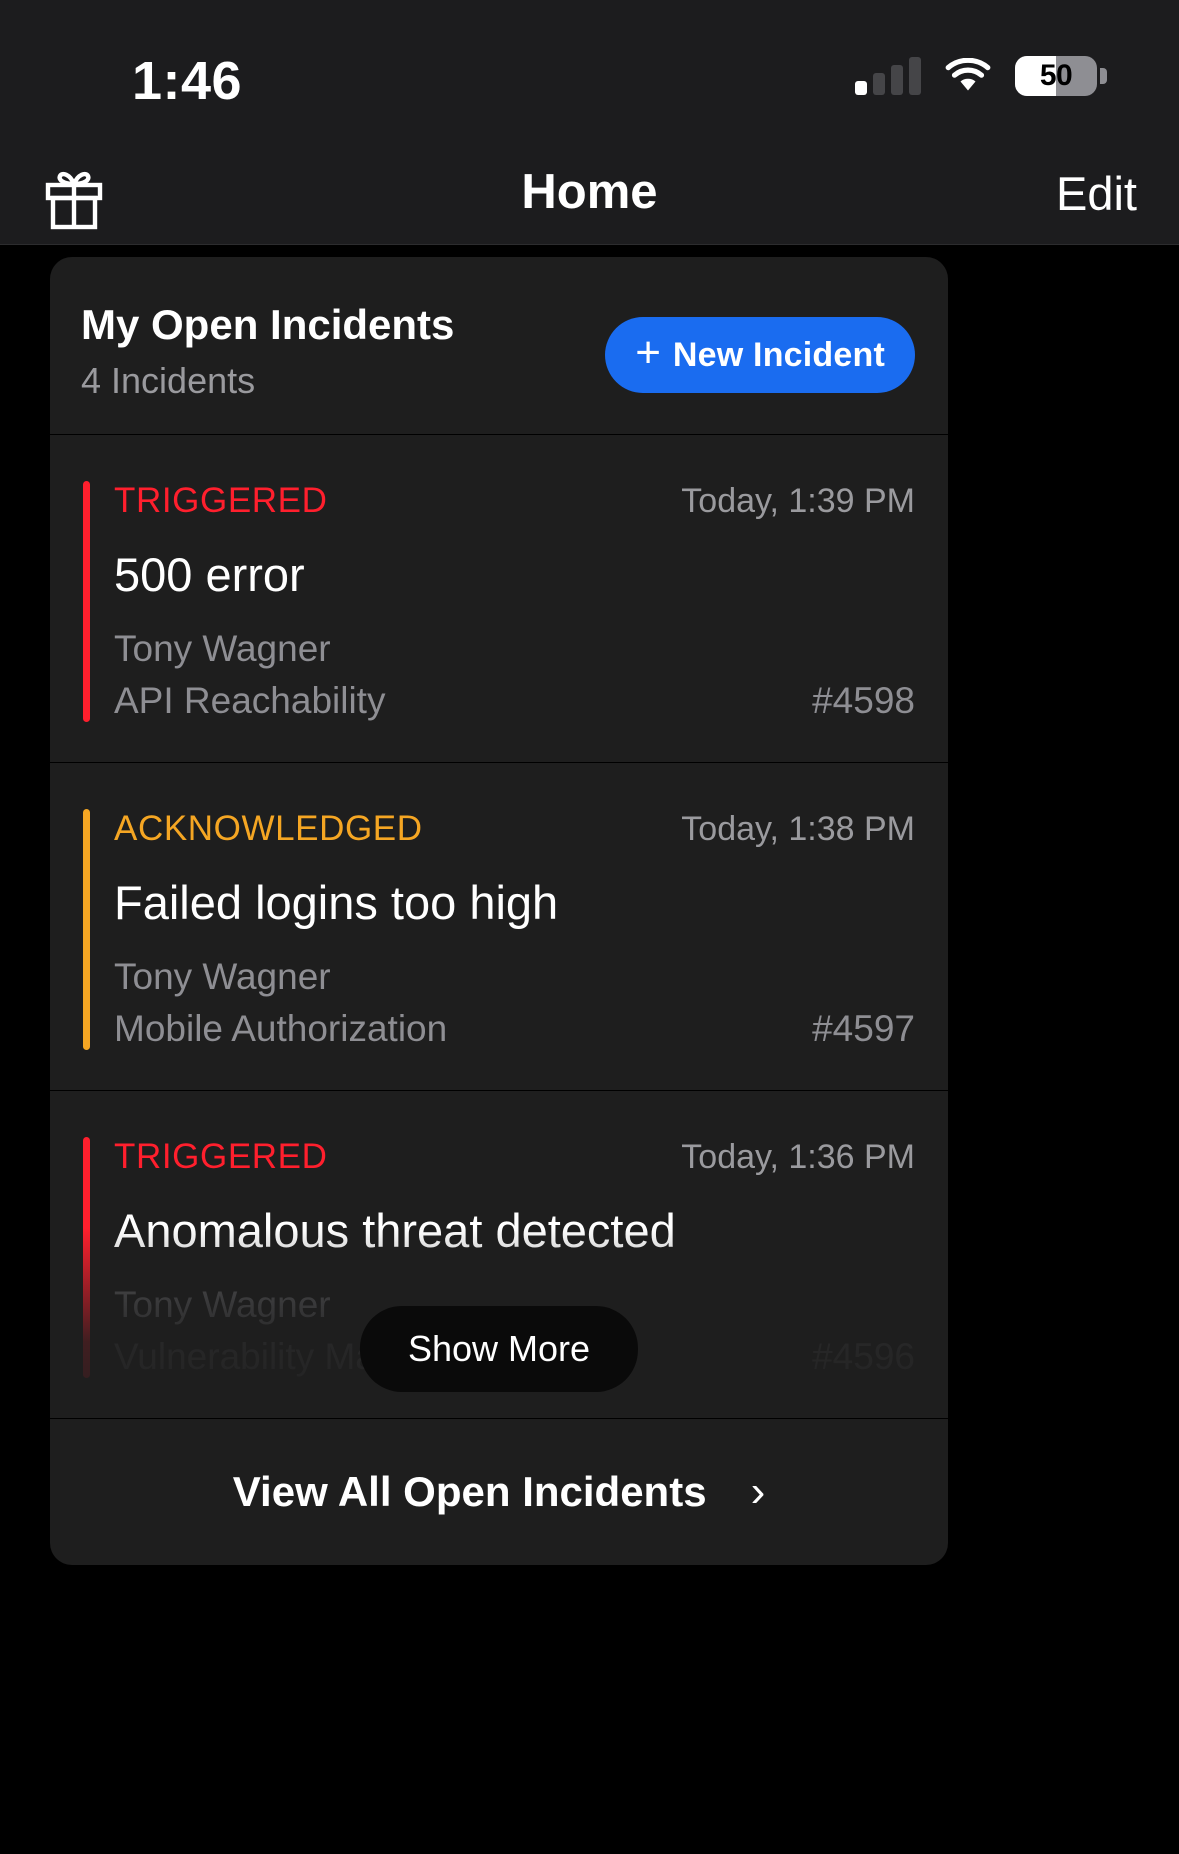 This screenshot has width=1179, height=1854. I want to click on chevron-right-icon: ›, so click(758, 1491).